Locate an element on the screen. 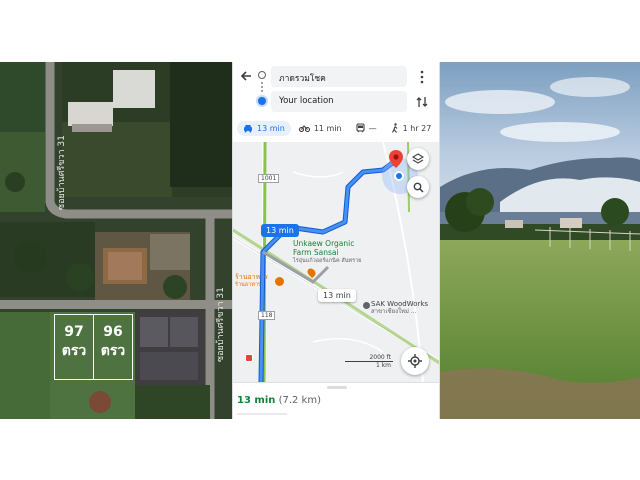  drag-handle is located at coordinates (337, 387).